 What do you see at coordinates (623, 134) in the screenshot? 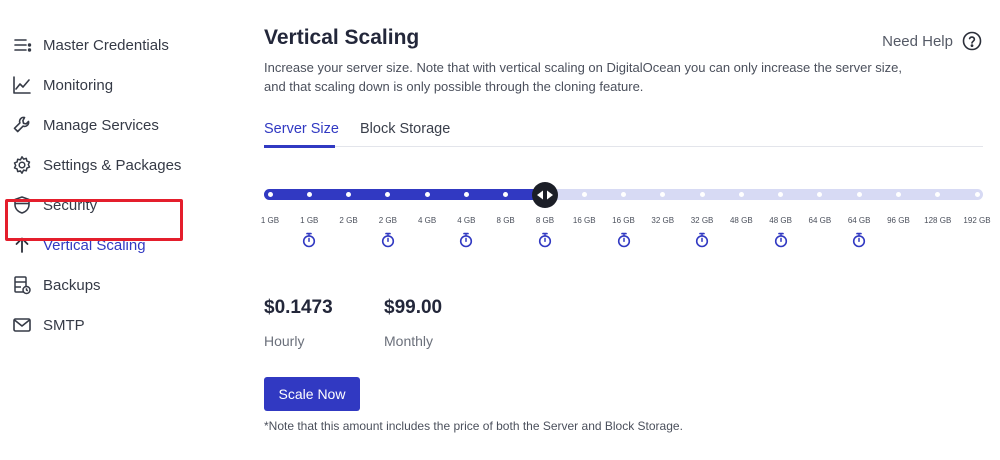
I see `tab-bar: Server Size Block Storage` at bounding box center [623, 134].